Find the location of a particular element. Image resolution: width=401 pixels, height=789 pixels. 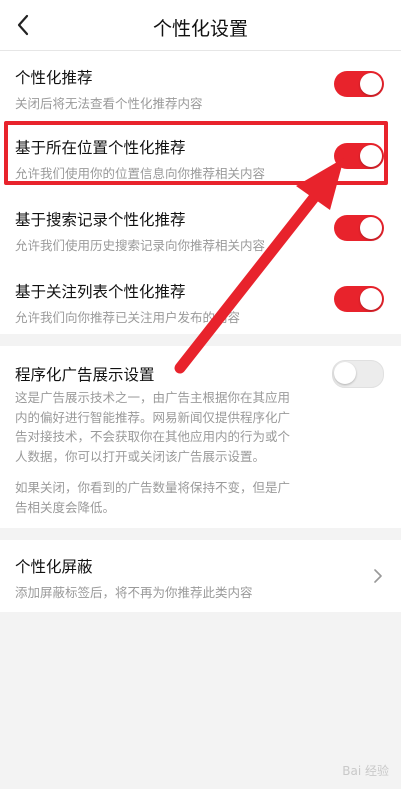

annotation-arrow-icon is located at coordinates (259, 266).